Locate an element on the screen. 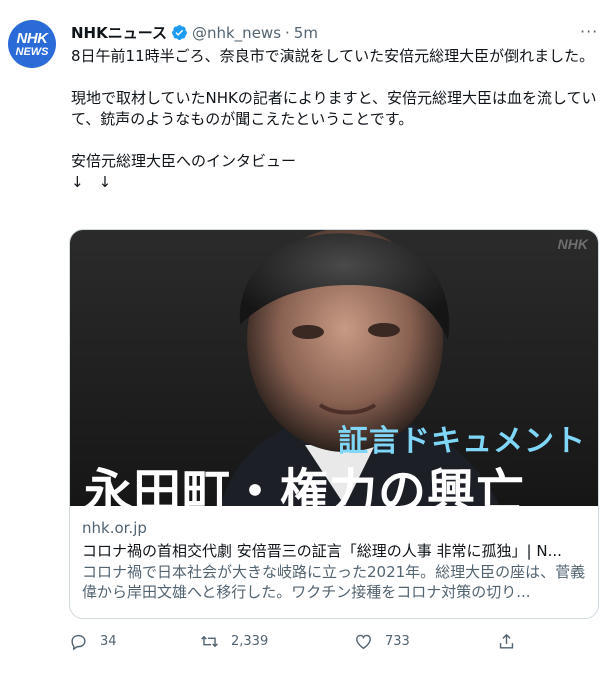 The image size is (614, 677). reply-count: 34 is located at coordinates (108, 641).